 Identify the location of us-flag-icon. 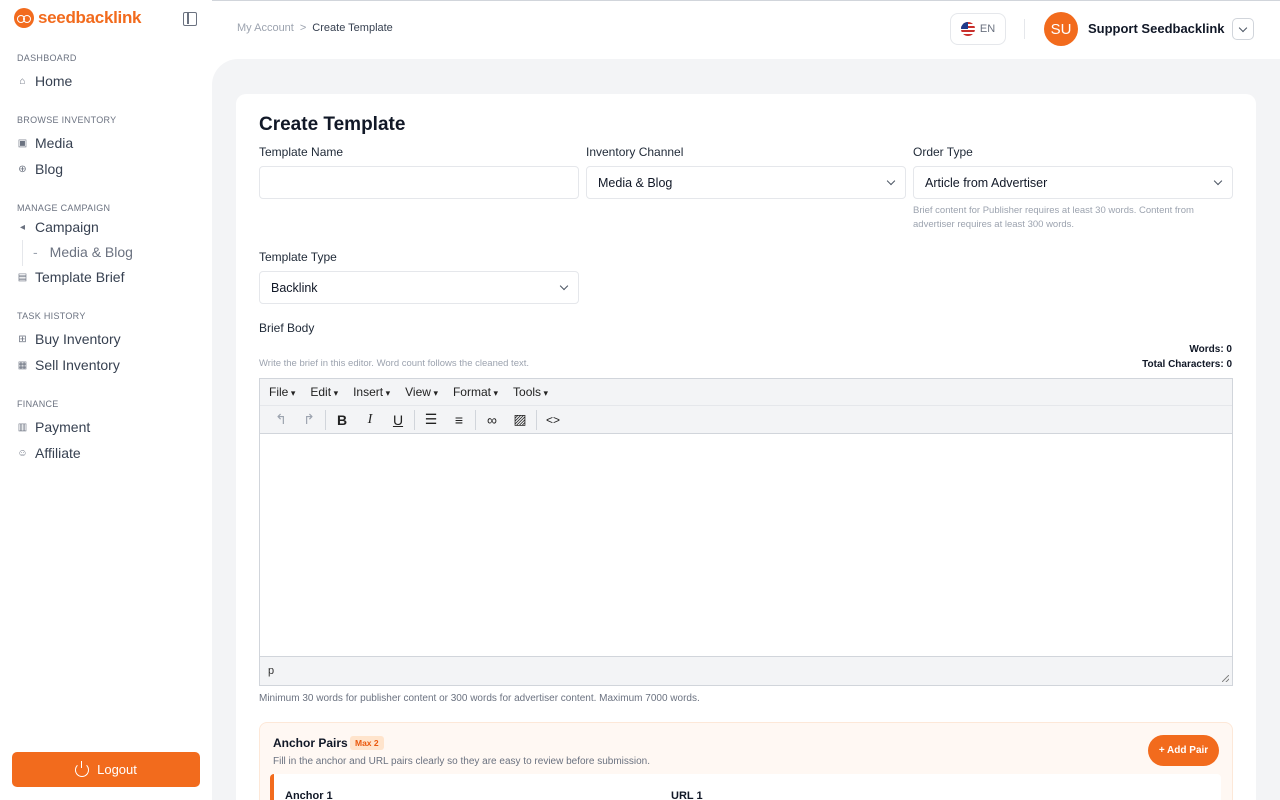
(967, 29).